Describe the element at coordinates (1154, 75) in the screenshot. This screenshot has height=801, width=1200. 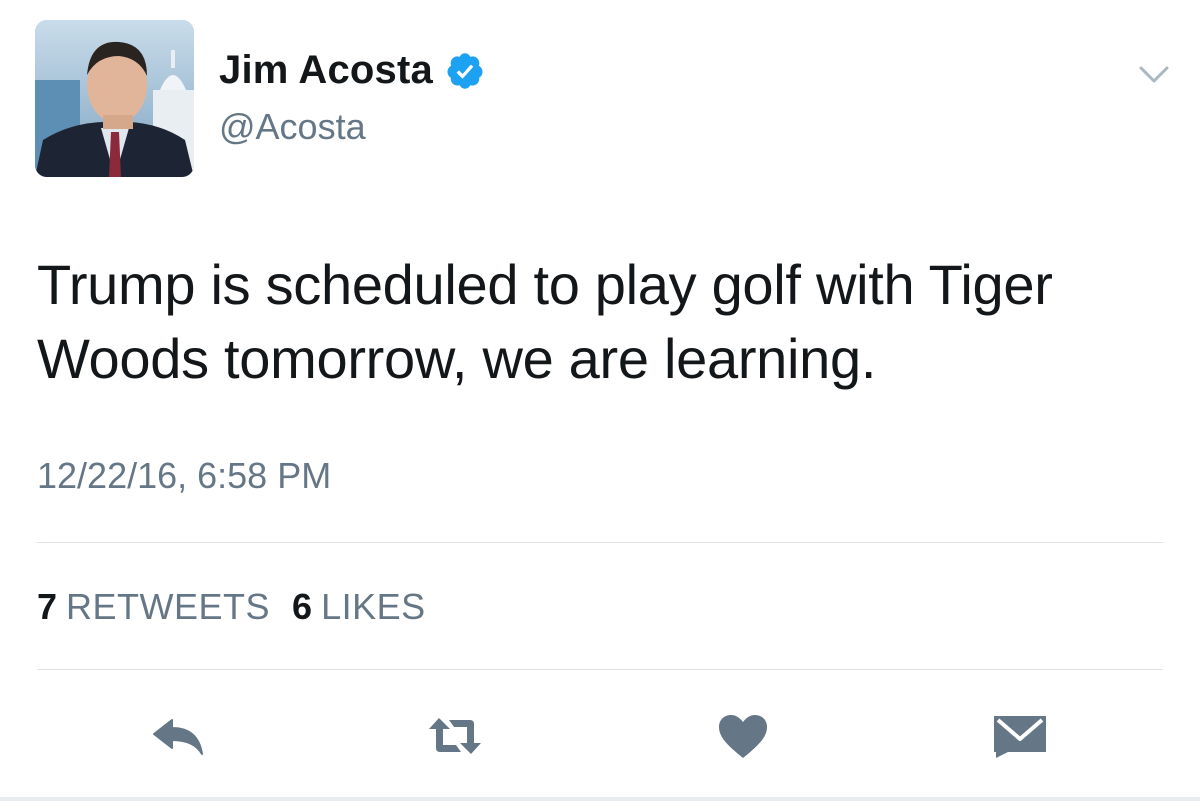
I see `chevron-down-icon` at that location.